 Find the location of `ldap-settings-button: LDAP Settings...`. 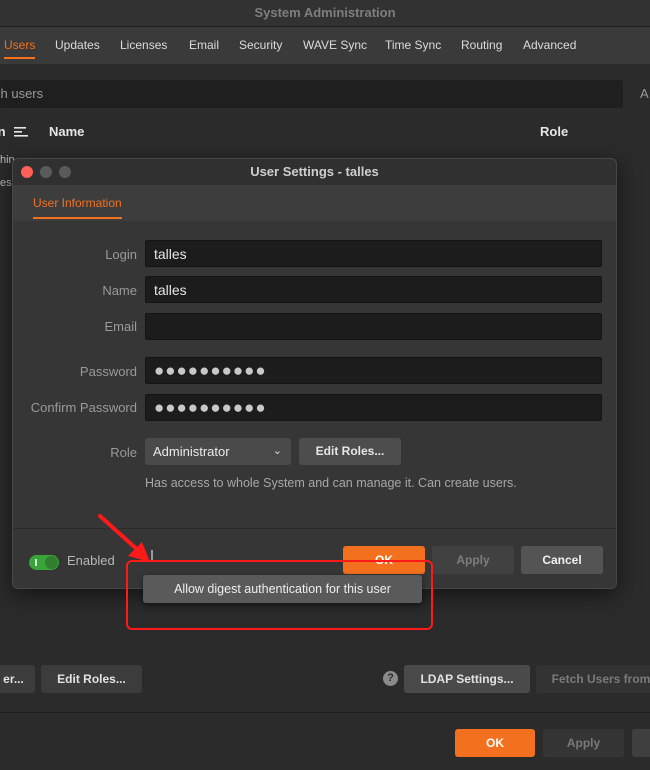

ldap-settings-button: LDAP Settings... is located at coordinates (467, 679).